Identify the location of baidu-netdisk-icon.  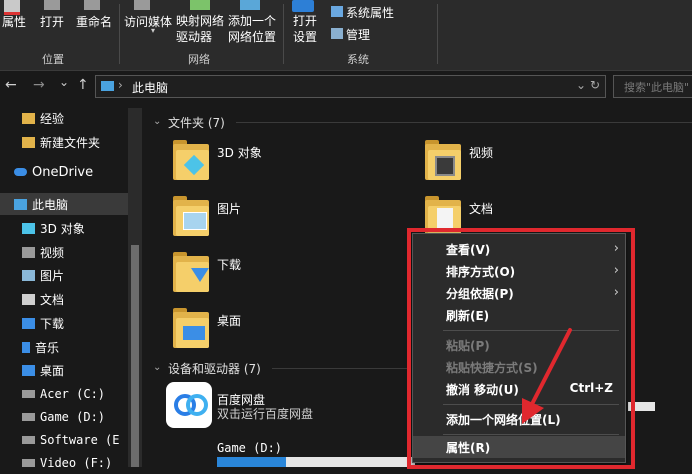
(189, 405).